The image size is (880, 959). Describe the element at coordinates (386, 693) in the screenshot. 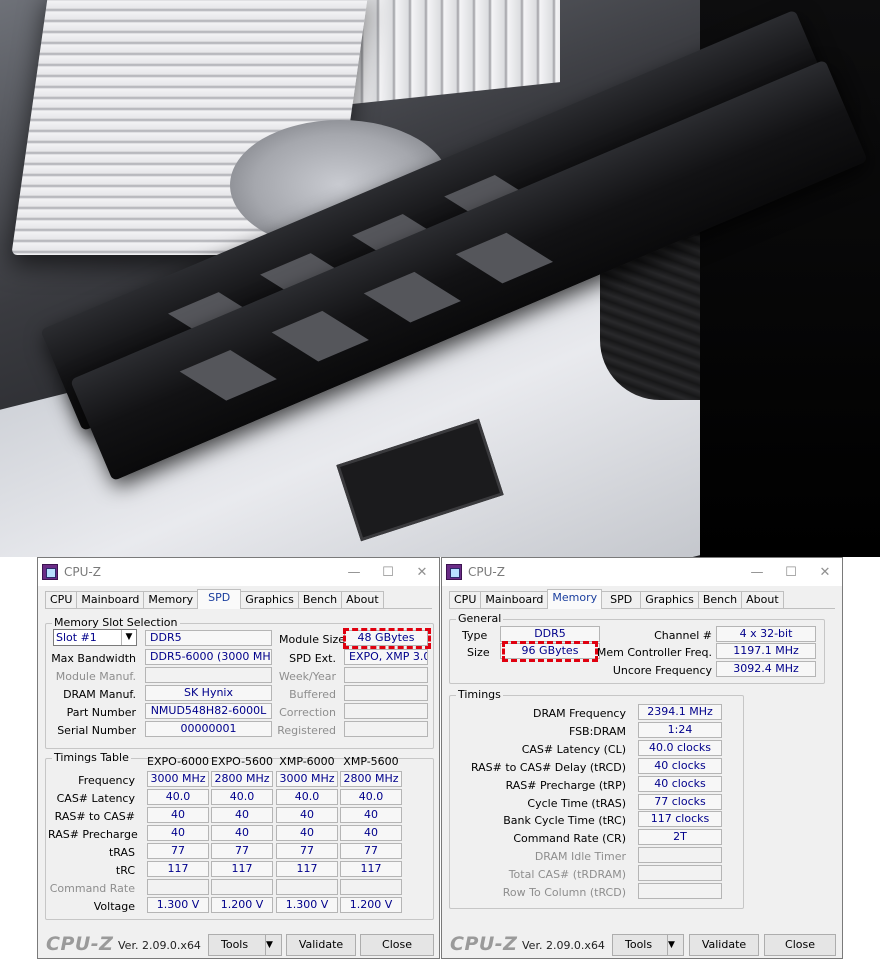

I see `buffered-value` at that location.